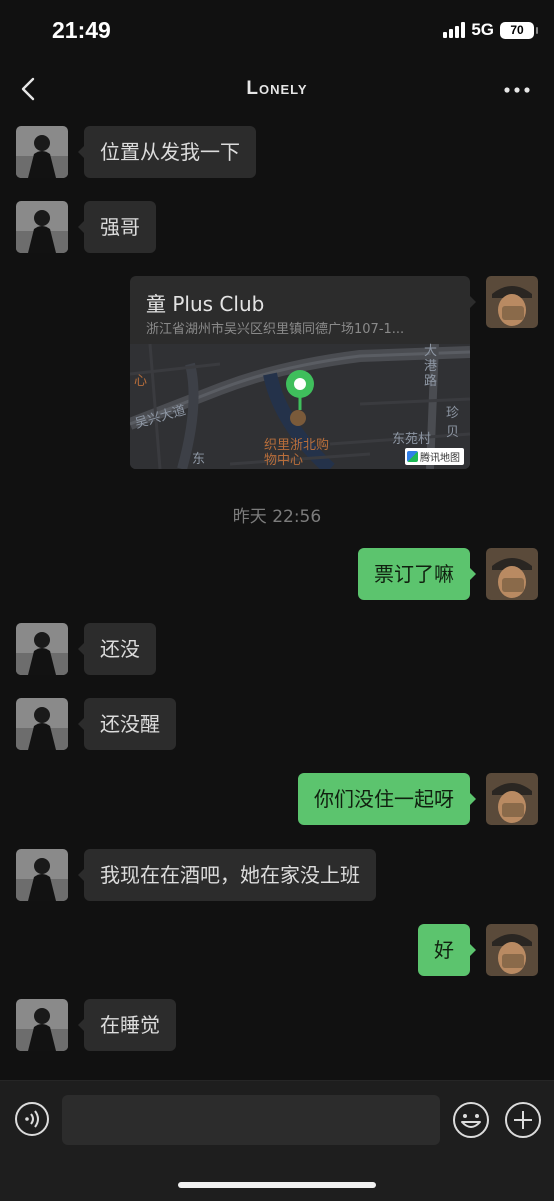 This screenshot has width=554, height=1201. I want to click on battery-icon: 70, so click(519, 30).